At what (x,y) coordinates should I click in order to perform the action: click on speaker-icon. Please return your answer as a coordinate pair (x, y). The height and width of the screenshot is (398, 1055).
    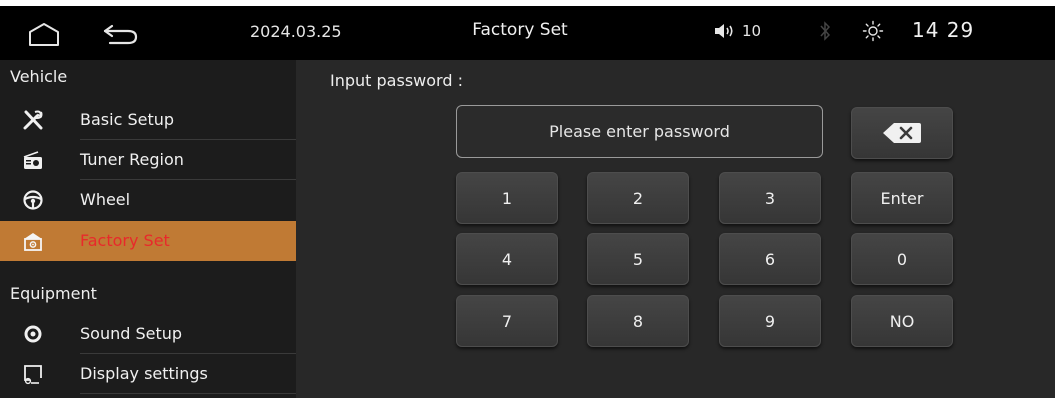
    Looking at the image, I should click on (33, 334).